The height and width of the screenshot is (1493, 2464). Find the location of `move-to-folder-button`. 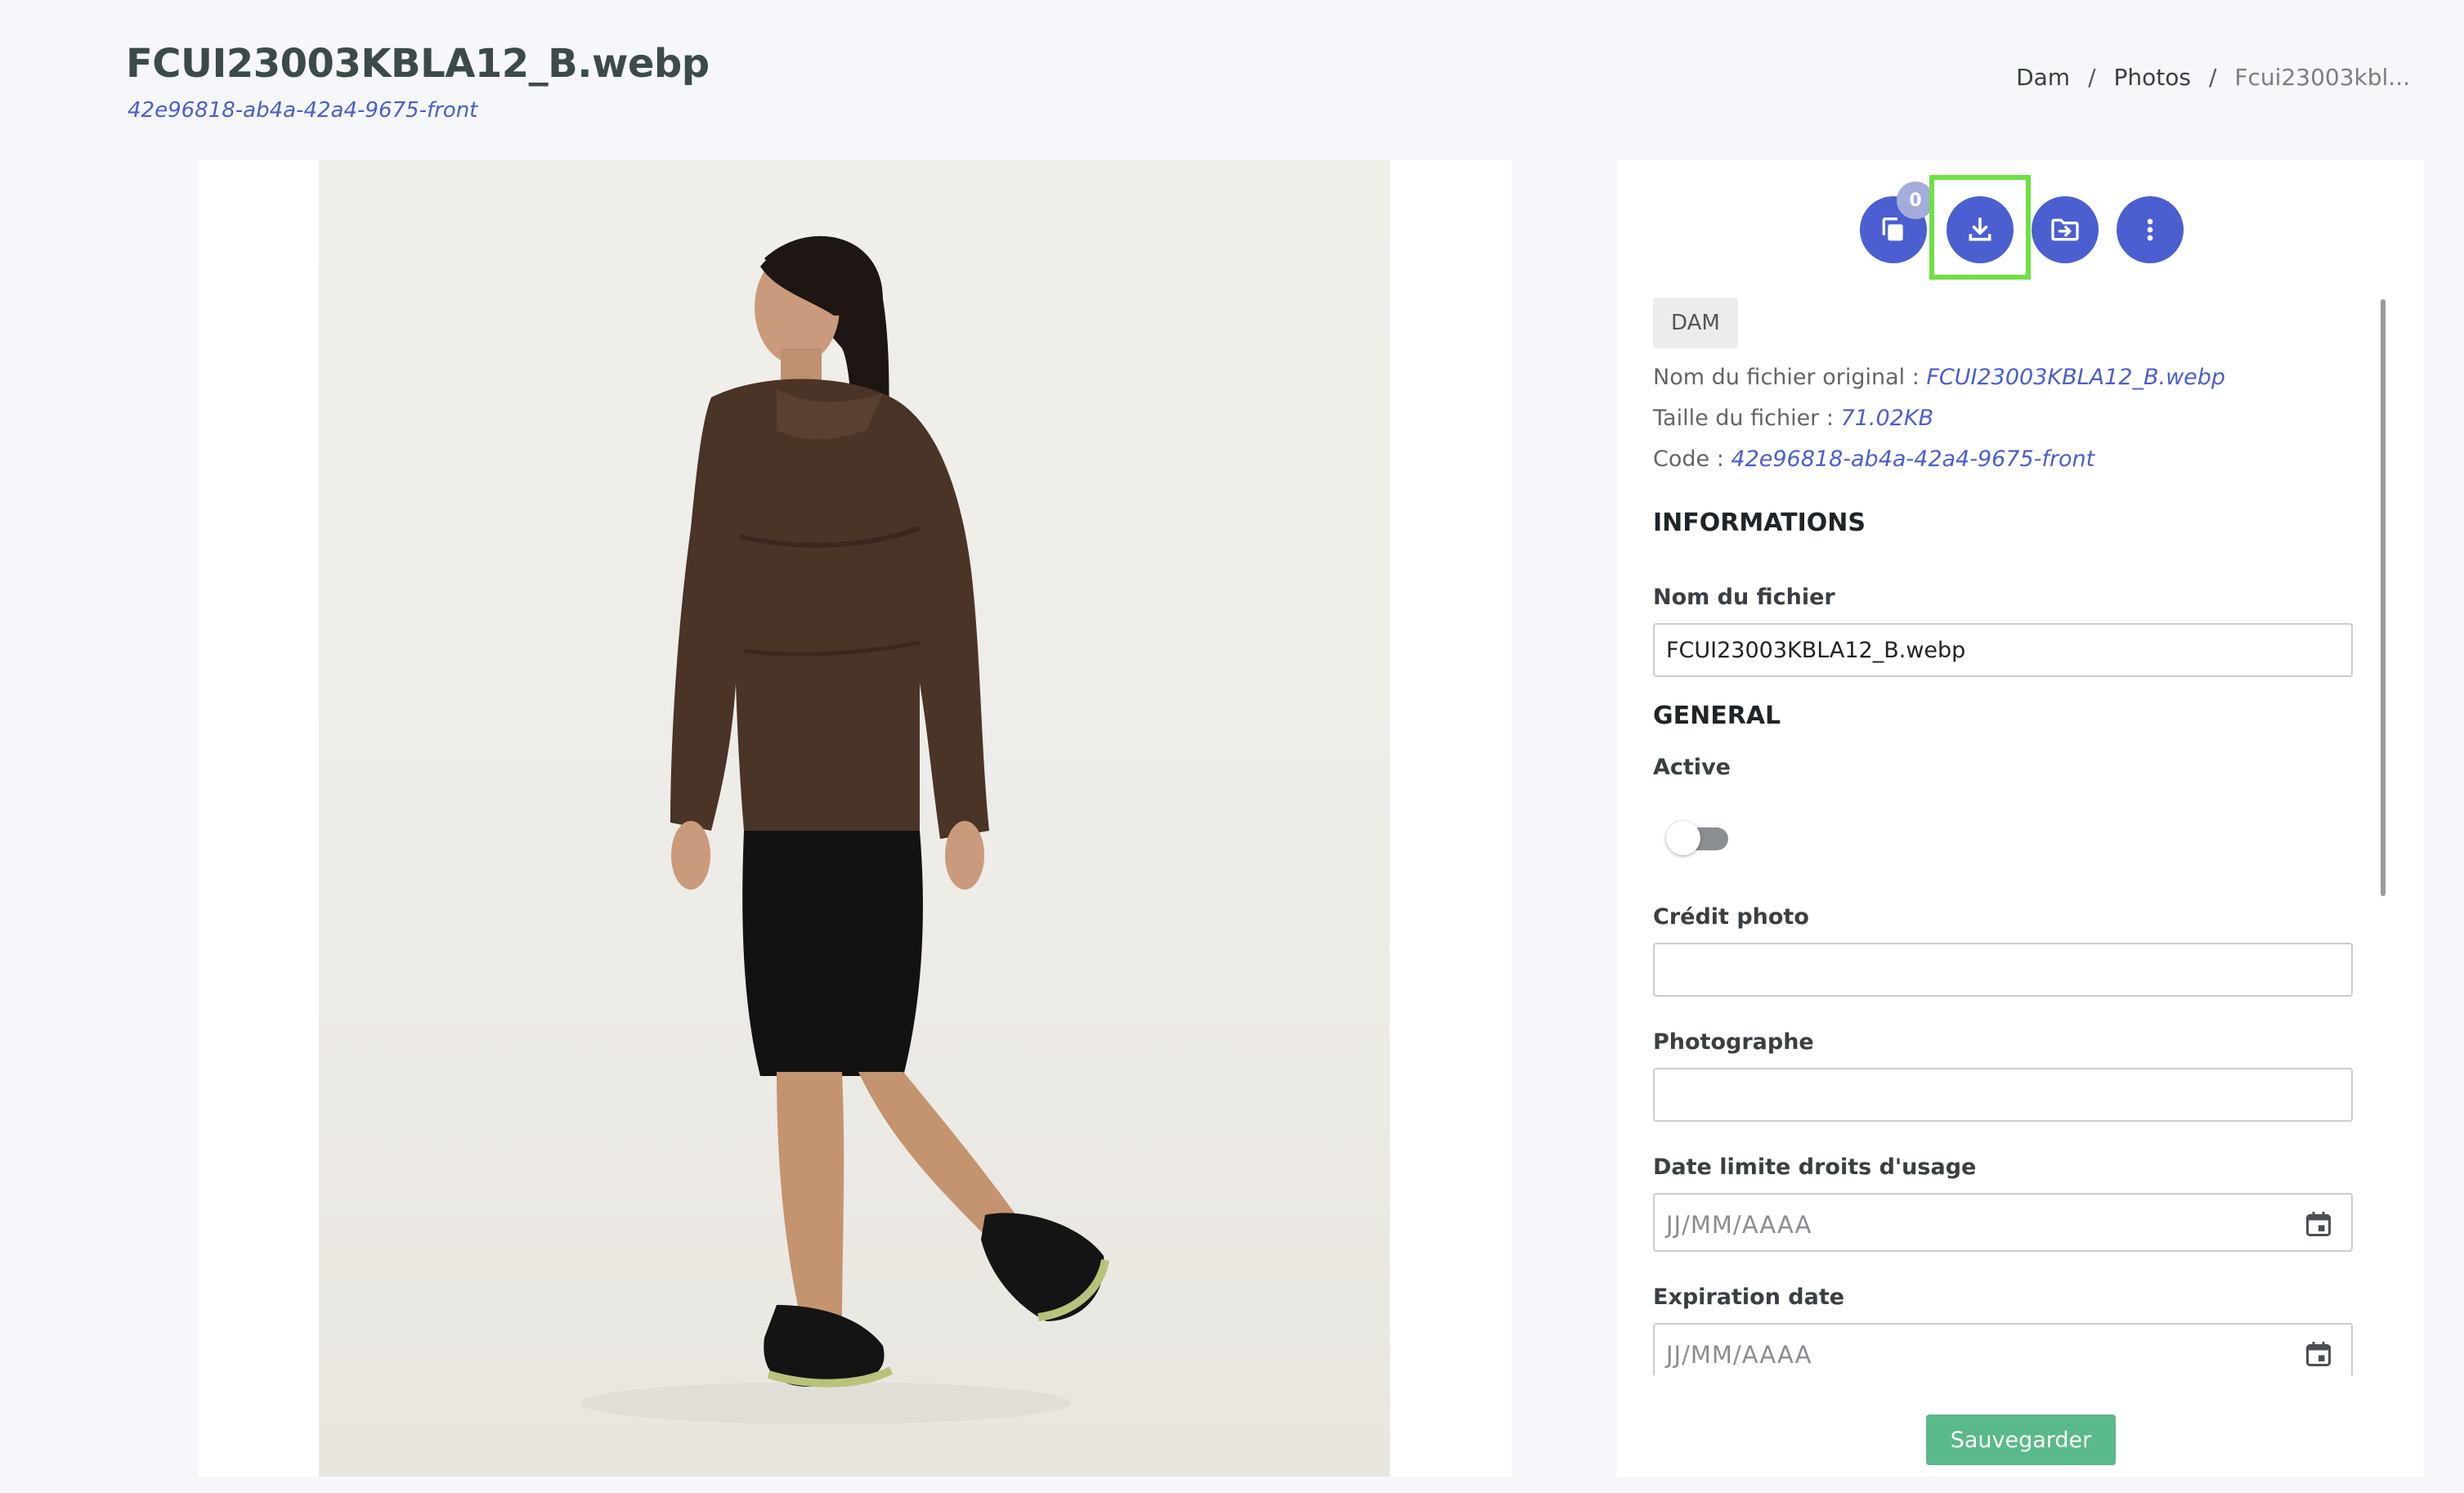

move-to-folder-button is located at coordinates (2065, 229).